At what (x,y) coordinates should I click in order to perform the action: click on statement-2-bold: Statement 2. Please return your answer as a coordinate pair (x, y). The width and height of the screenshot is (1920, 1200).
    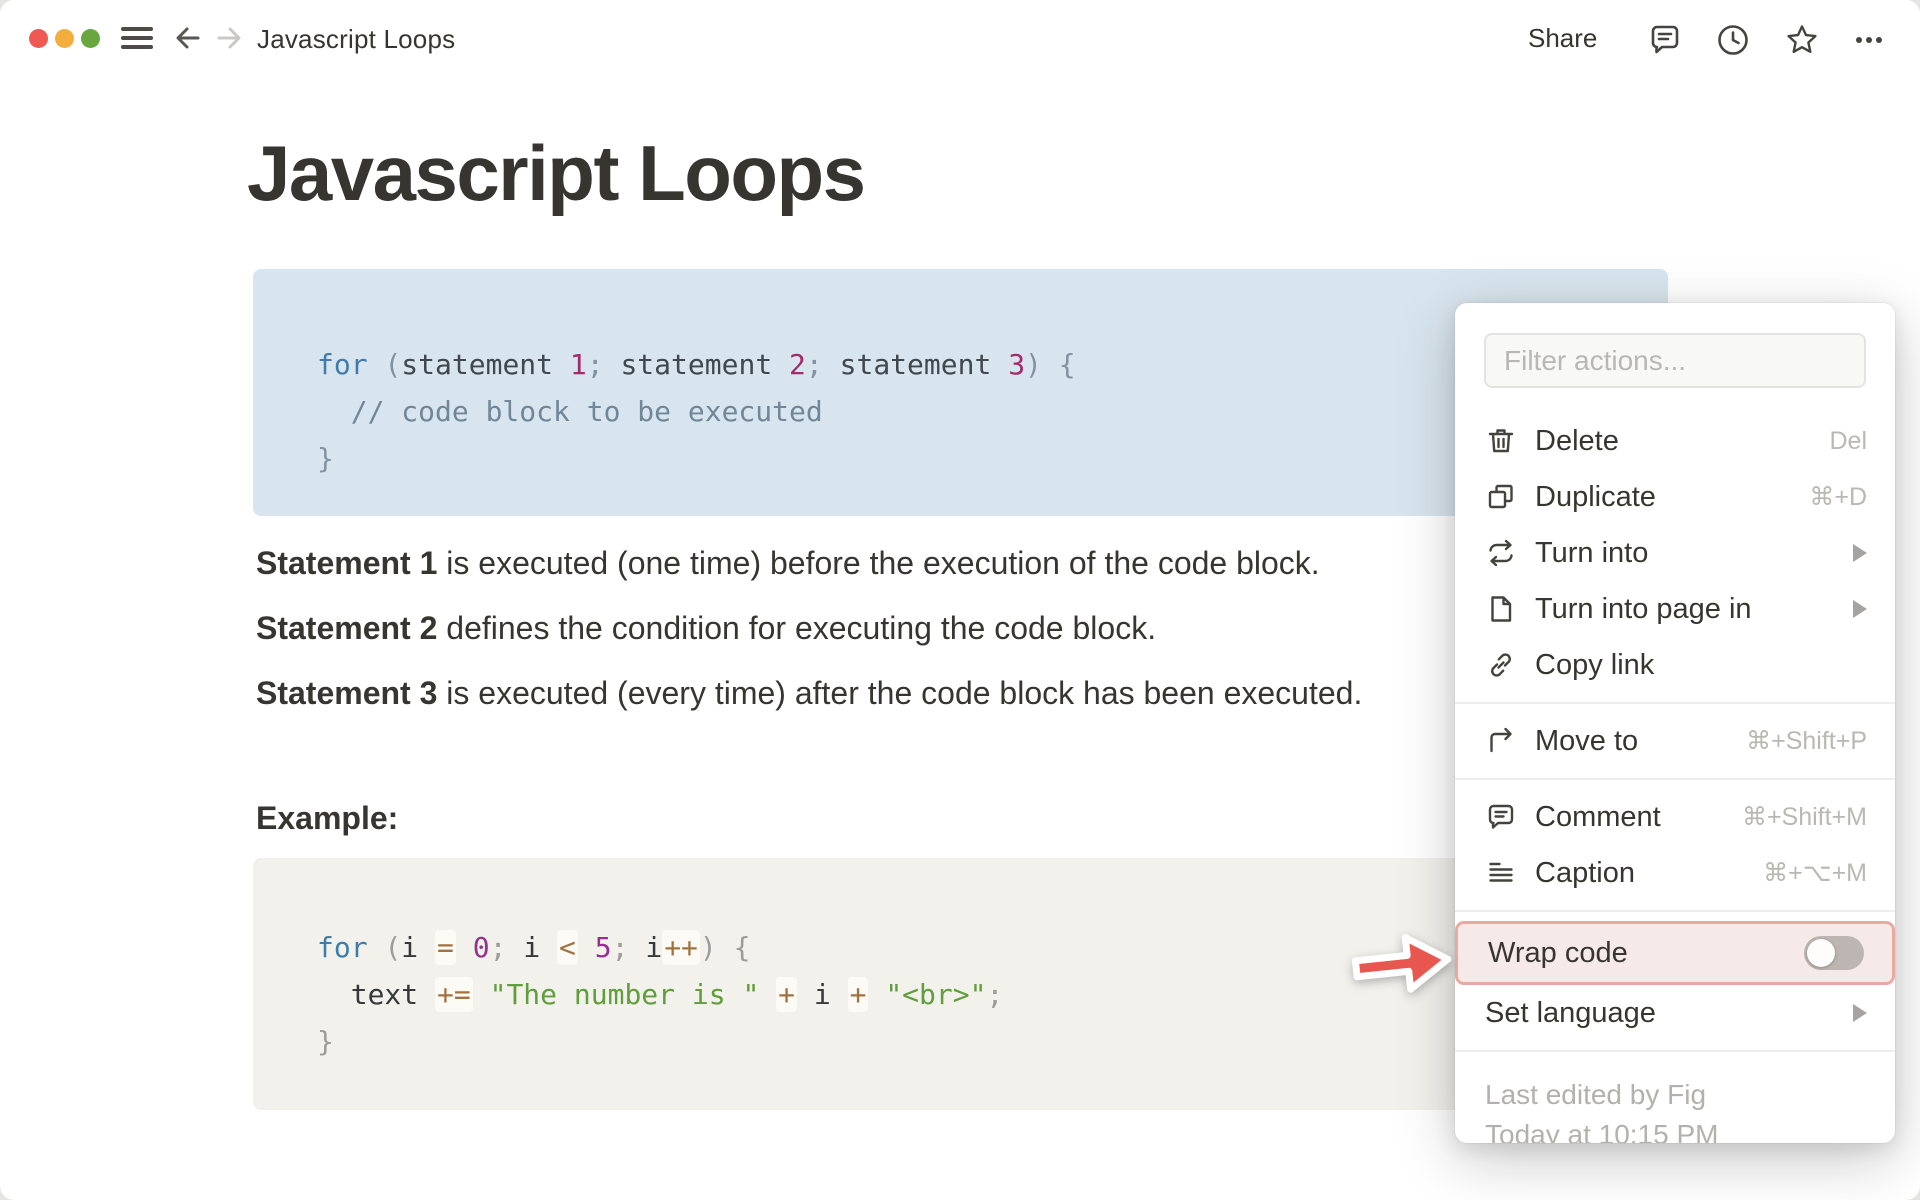
    Looking at the image, I should click on (347, 628).